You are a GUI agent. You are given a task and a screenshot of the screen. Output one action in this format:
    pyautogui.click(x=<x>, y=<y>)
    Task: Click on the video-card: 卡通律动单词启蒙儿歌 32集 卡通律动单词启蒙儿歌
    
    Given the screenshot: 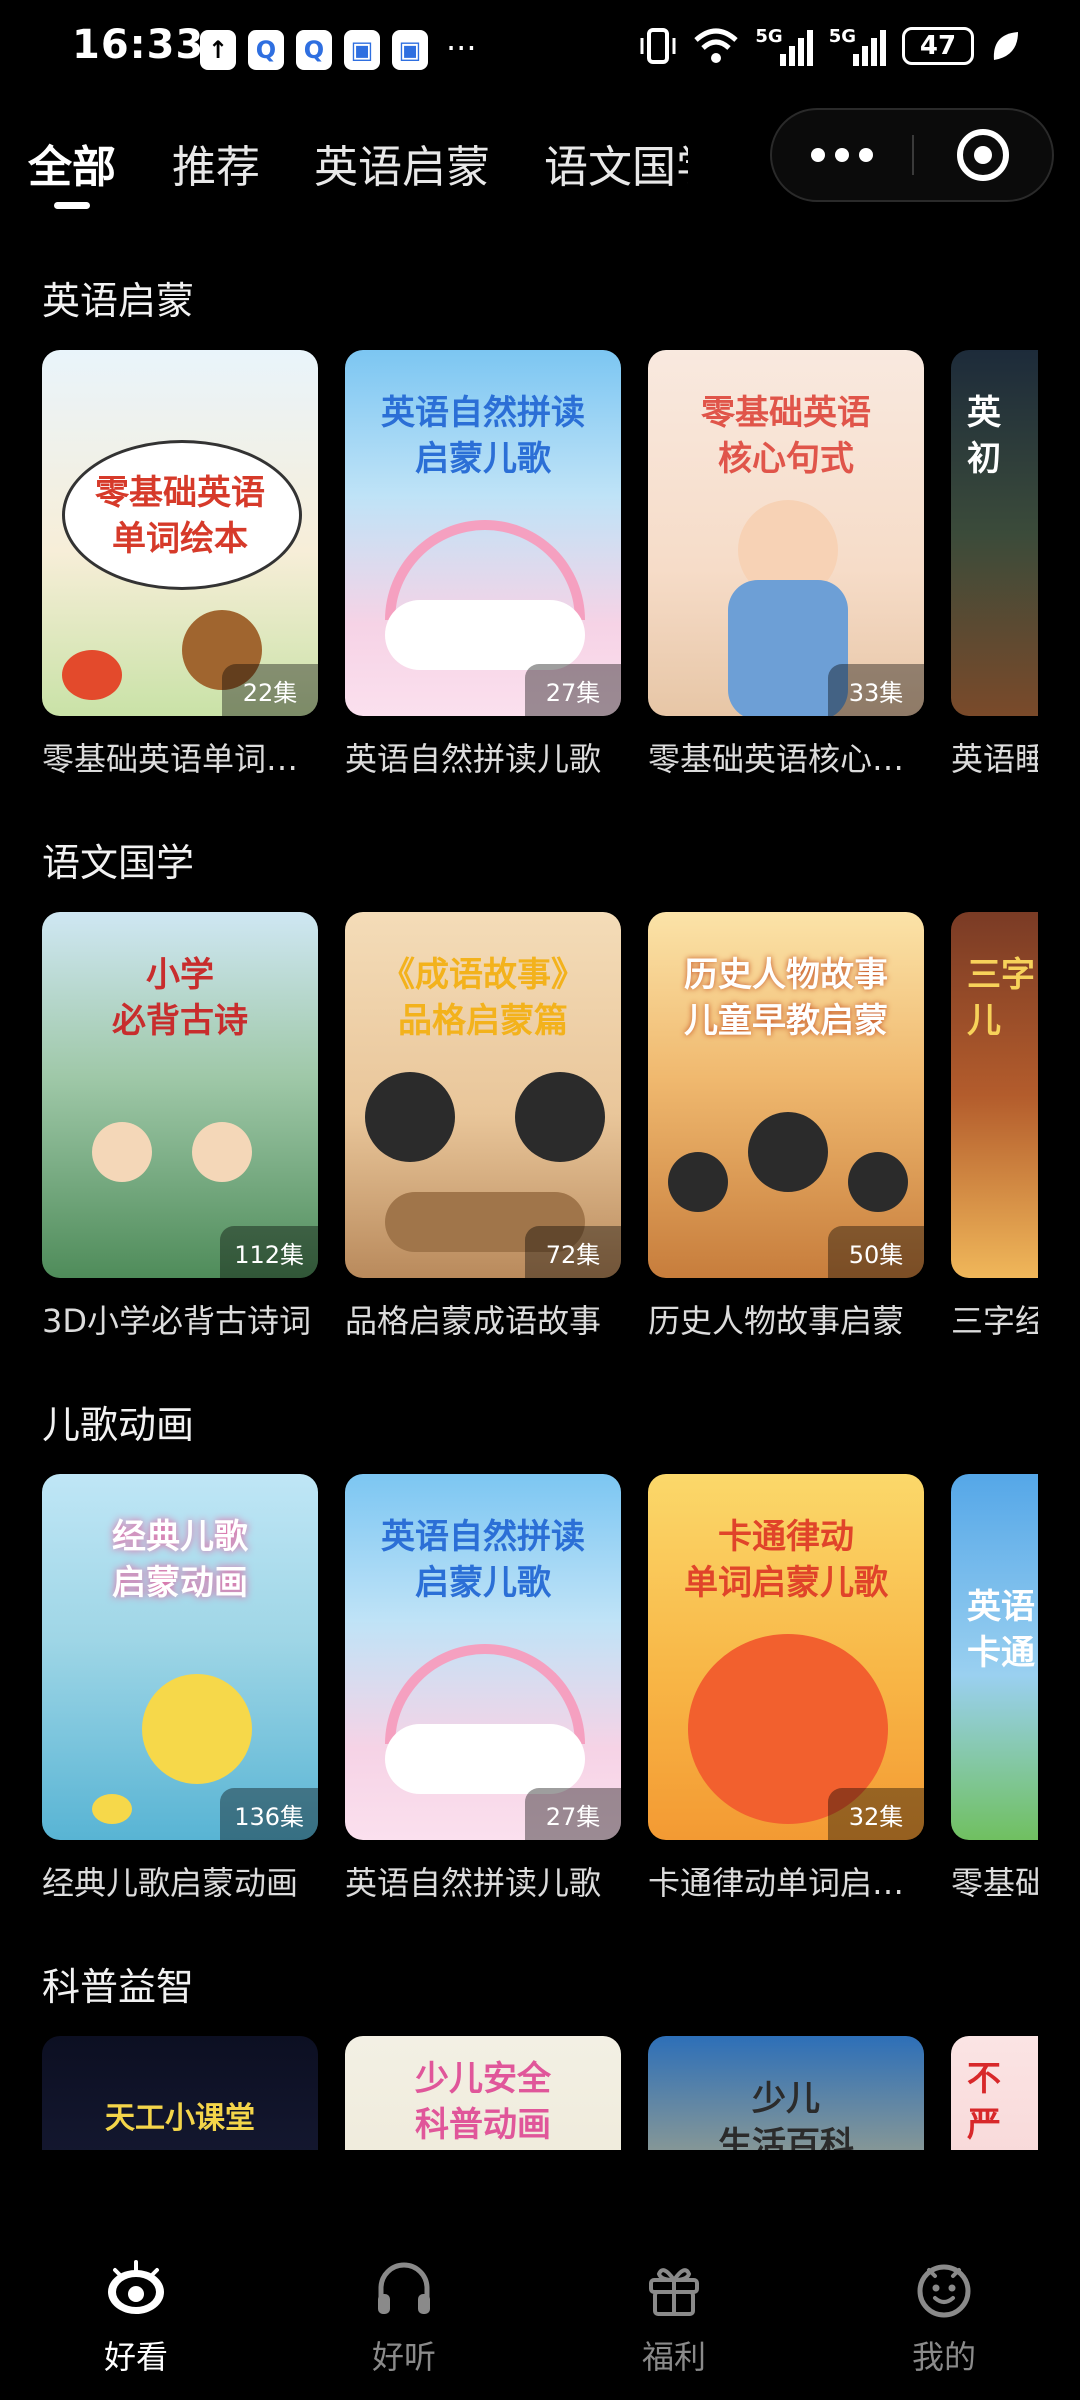 What is the action you would take?
    pyautogui.click(x=786, y=1689)
    